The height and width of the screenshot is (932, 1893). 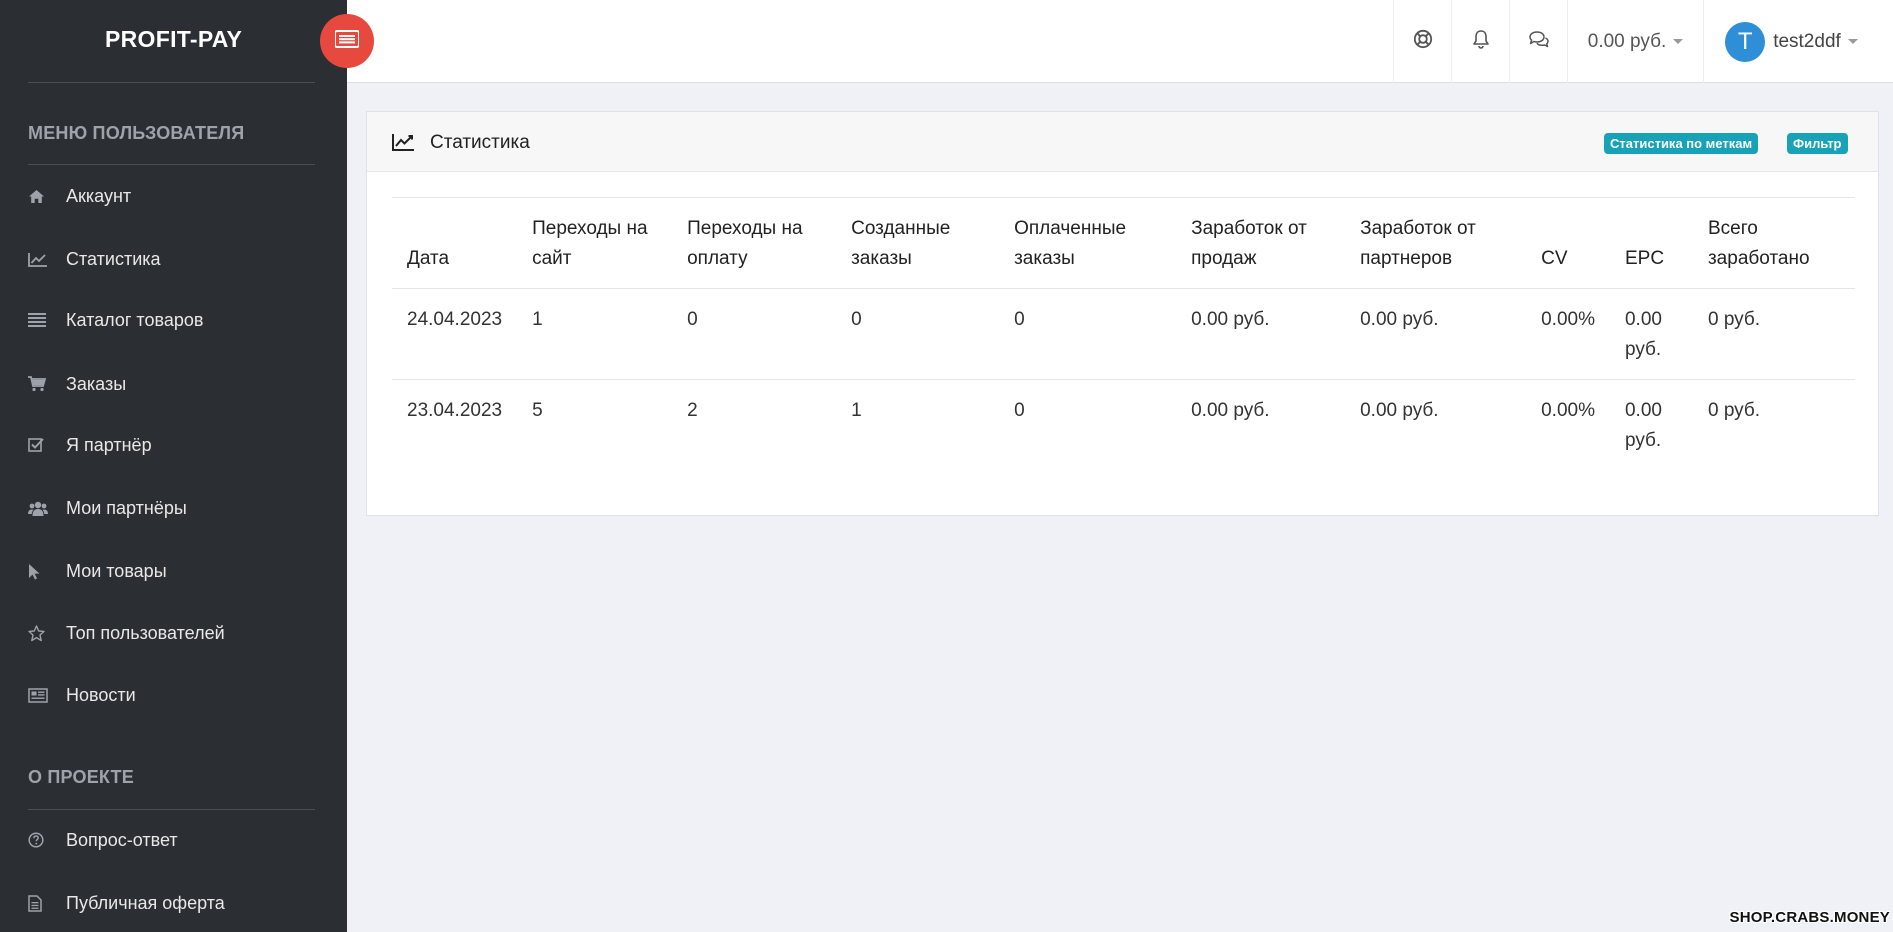 I want to click on users-icon, so click(x=33, y=508).